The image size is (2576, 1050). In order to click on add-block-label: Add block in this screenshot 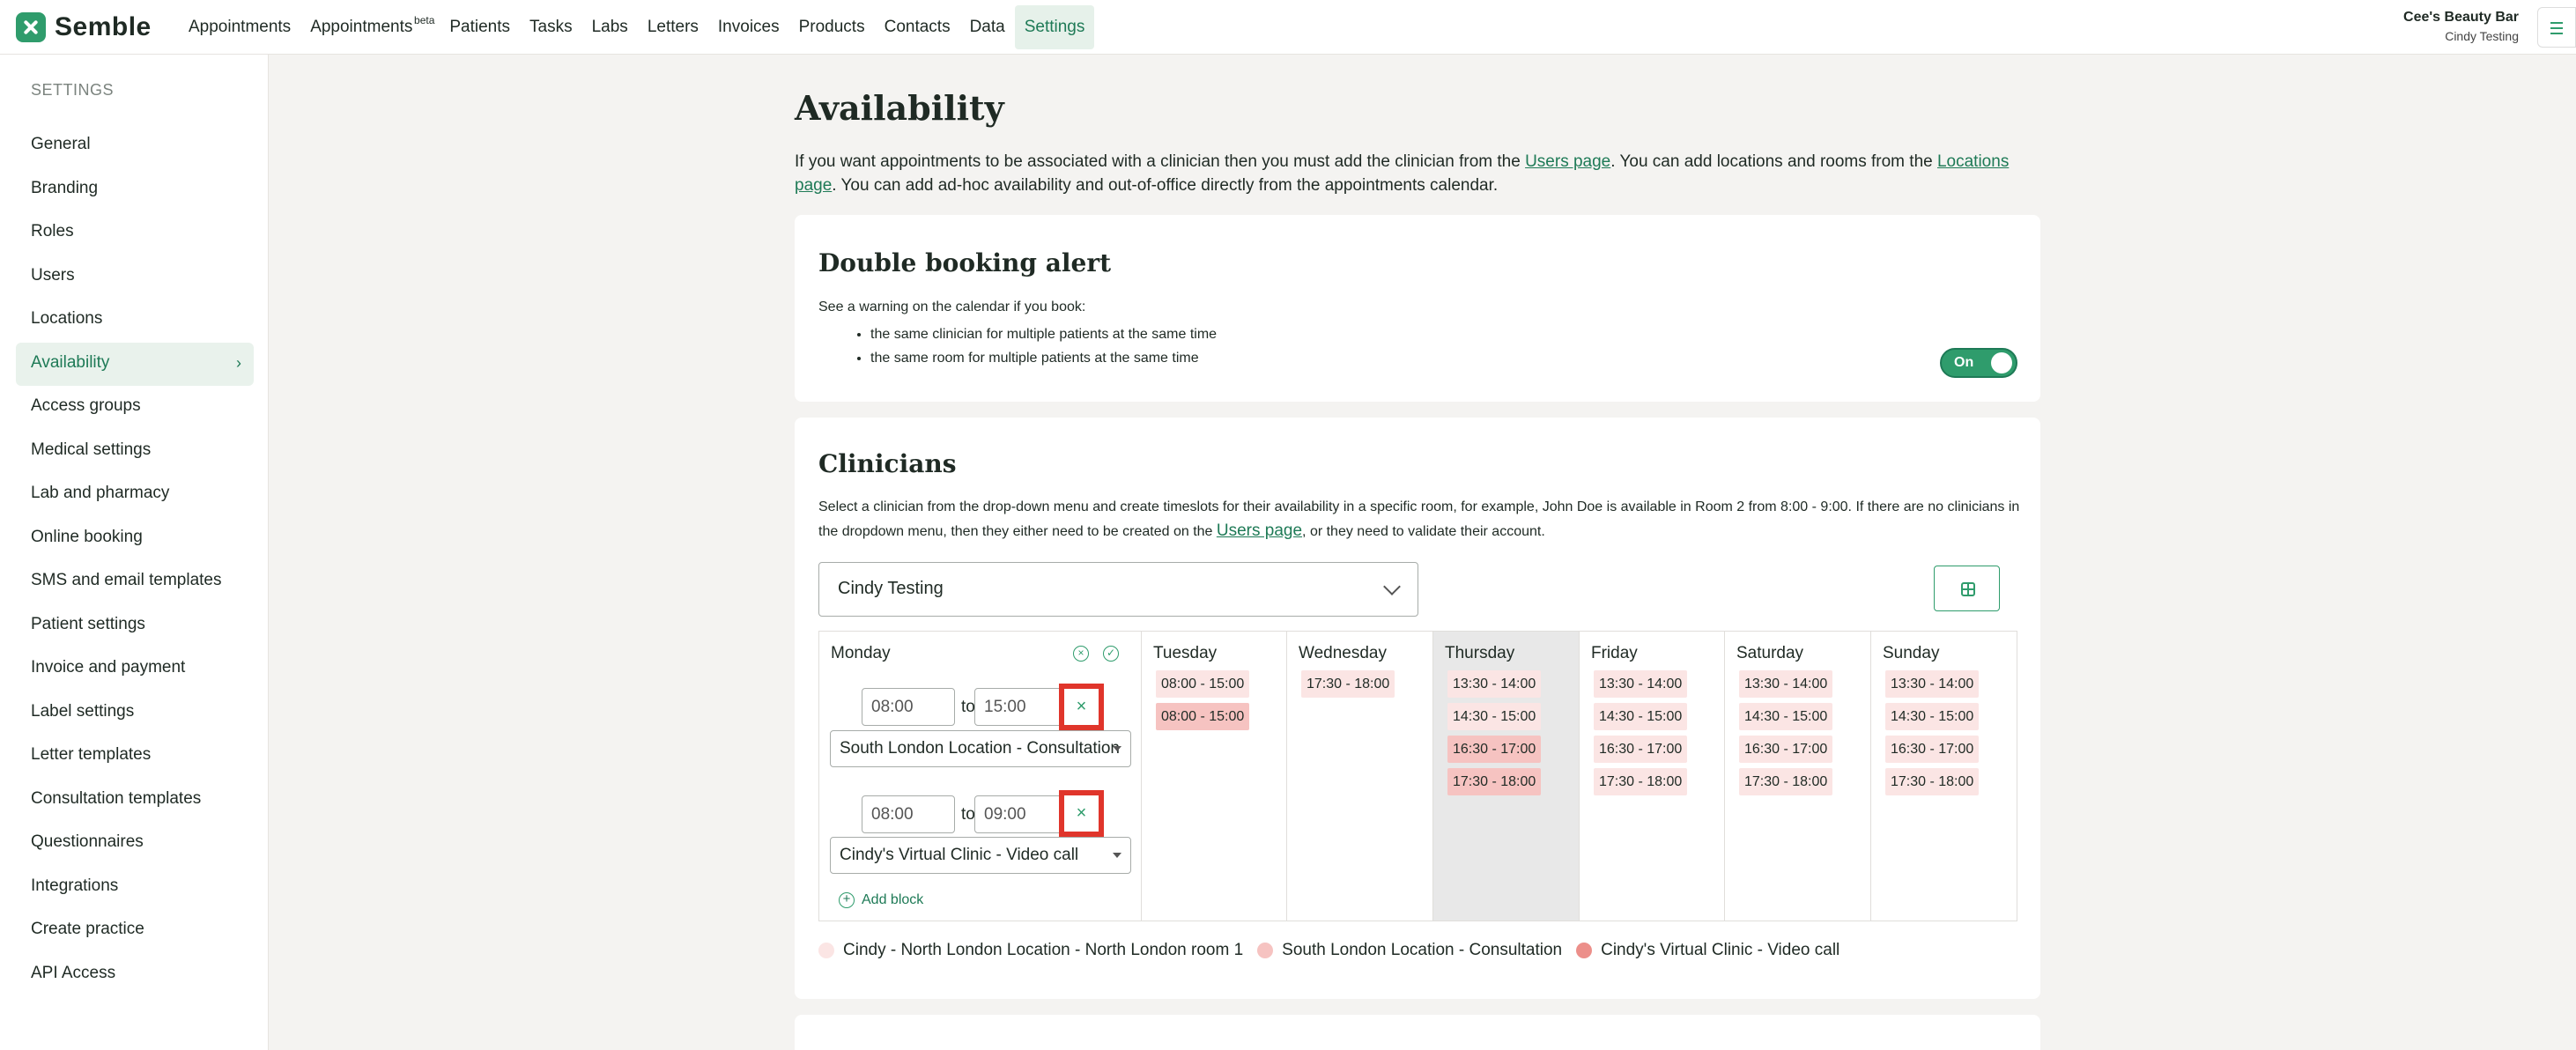, I will do `click(893, 899)`.